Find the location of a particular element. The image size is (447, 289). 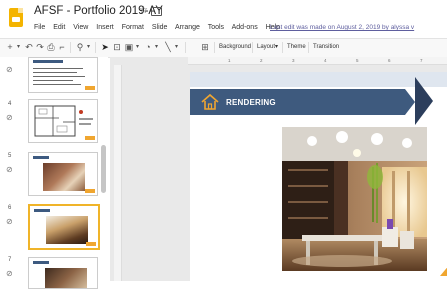

slide-number: 5 is located at coordinates (10, 156).